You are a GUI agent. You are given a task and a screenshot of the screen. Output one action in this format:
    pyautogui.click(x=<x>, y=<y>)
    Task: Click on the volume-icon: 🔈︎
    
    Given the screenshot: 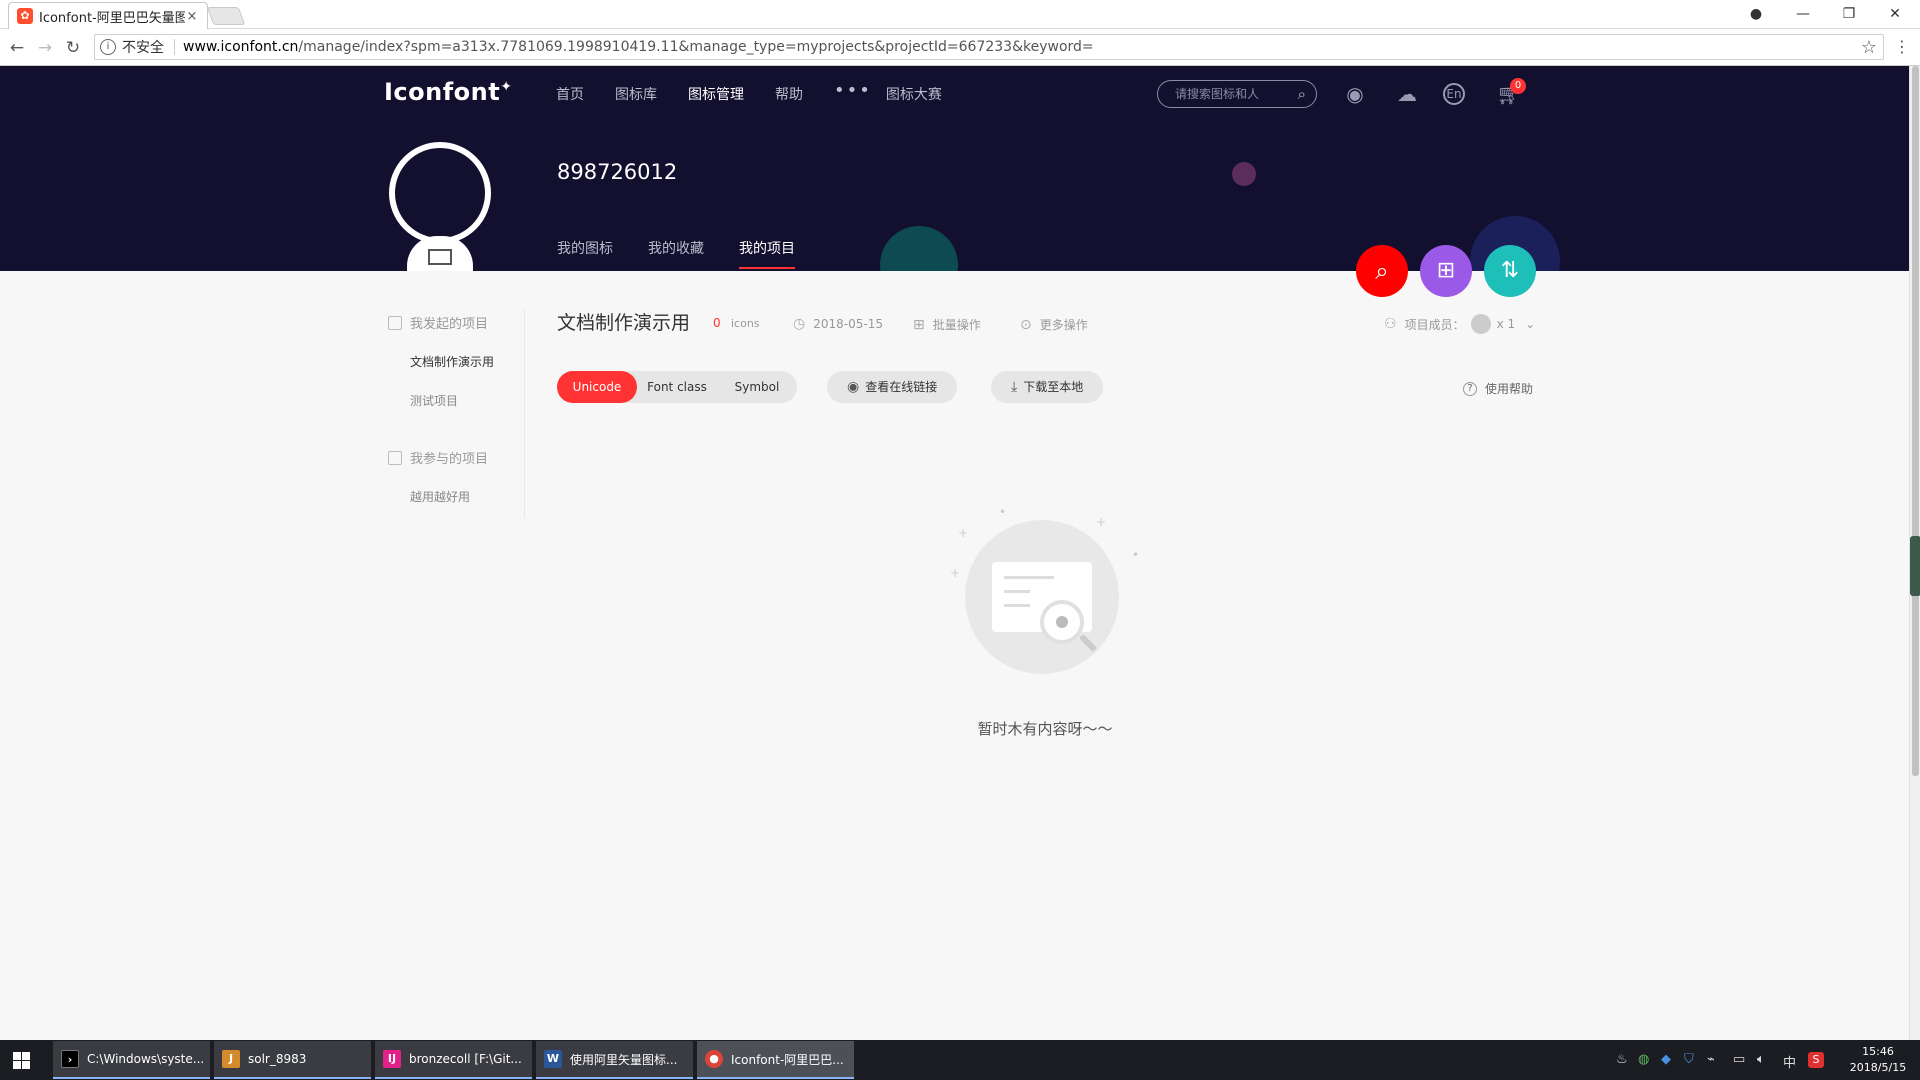 What is the action you would take?
    pyautogui.click(x=1761, y=1059)
    